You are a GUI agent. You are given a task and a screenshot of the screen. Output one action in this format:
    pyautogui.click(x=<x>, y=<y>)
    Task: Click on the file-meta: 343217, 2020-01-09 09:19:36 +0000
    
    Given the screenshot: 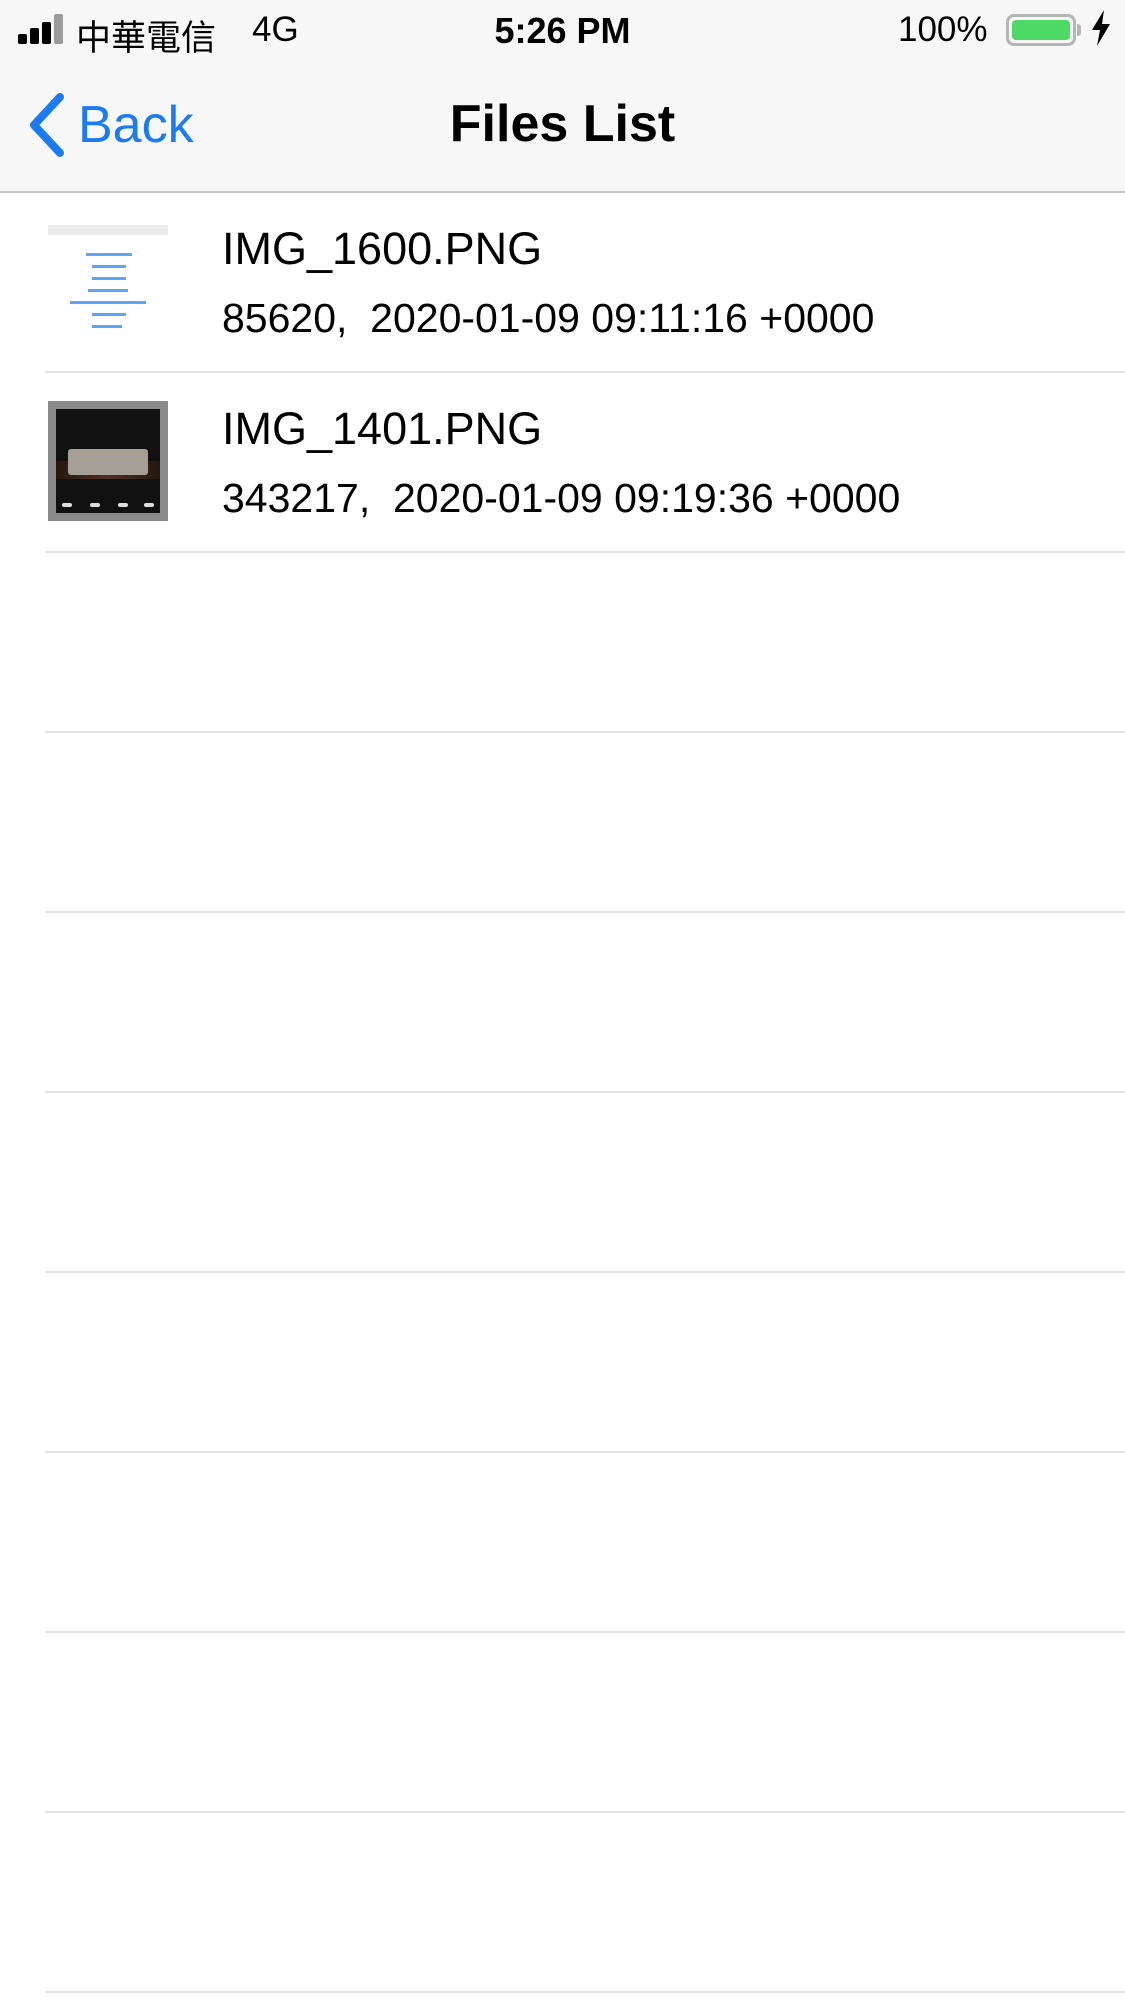 What is the action you would take?
    pyautogui.click(x=561, y=498)
    